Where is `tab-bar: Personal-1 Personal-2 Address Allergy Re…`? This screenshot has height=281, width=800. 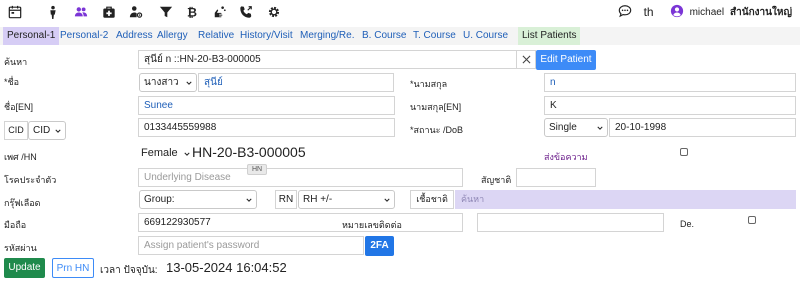 tab-bar: Personal-1 Personal-2 Address Allergy Re… is located at coordinates (400, 36).